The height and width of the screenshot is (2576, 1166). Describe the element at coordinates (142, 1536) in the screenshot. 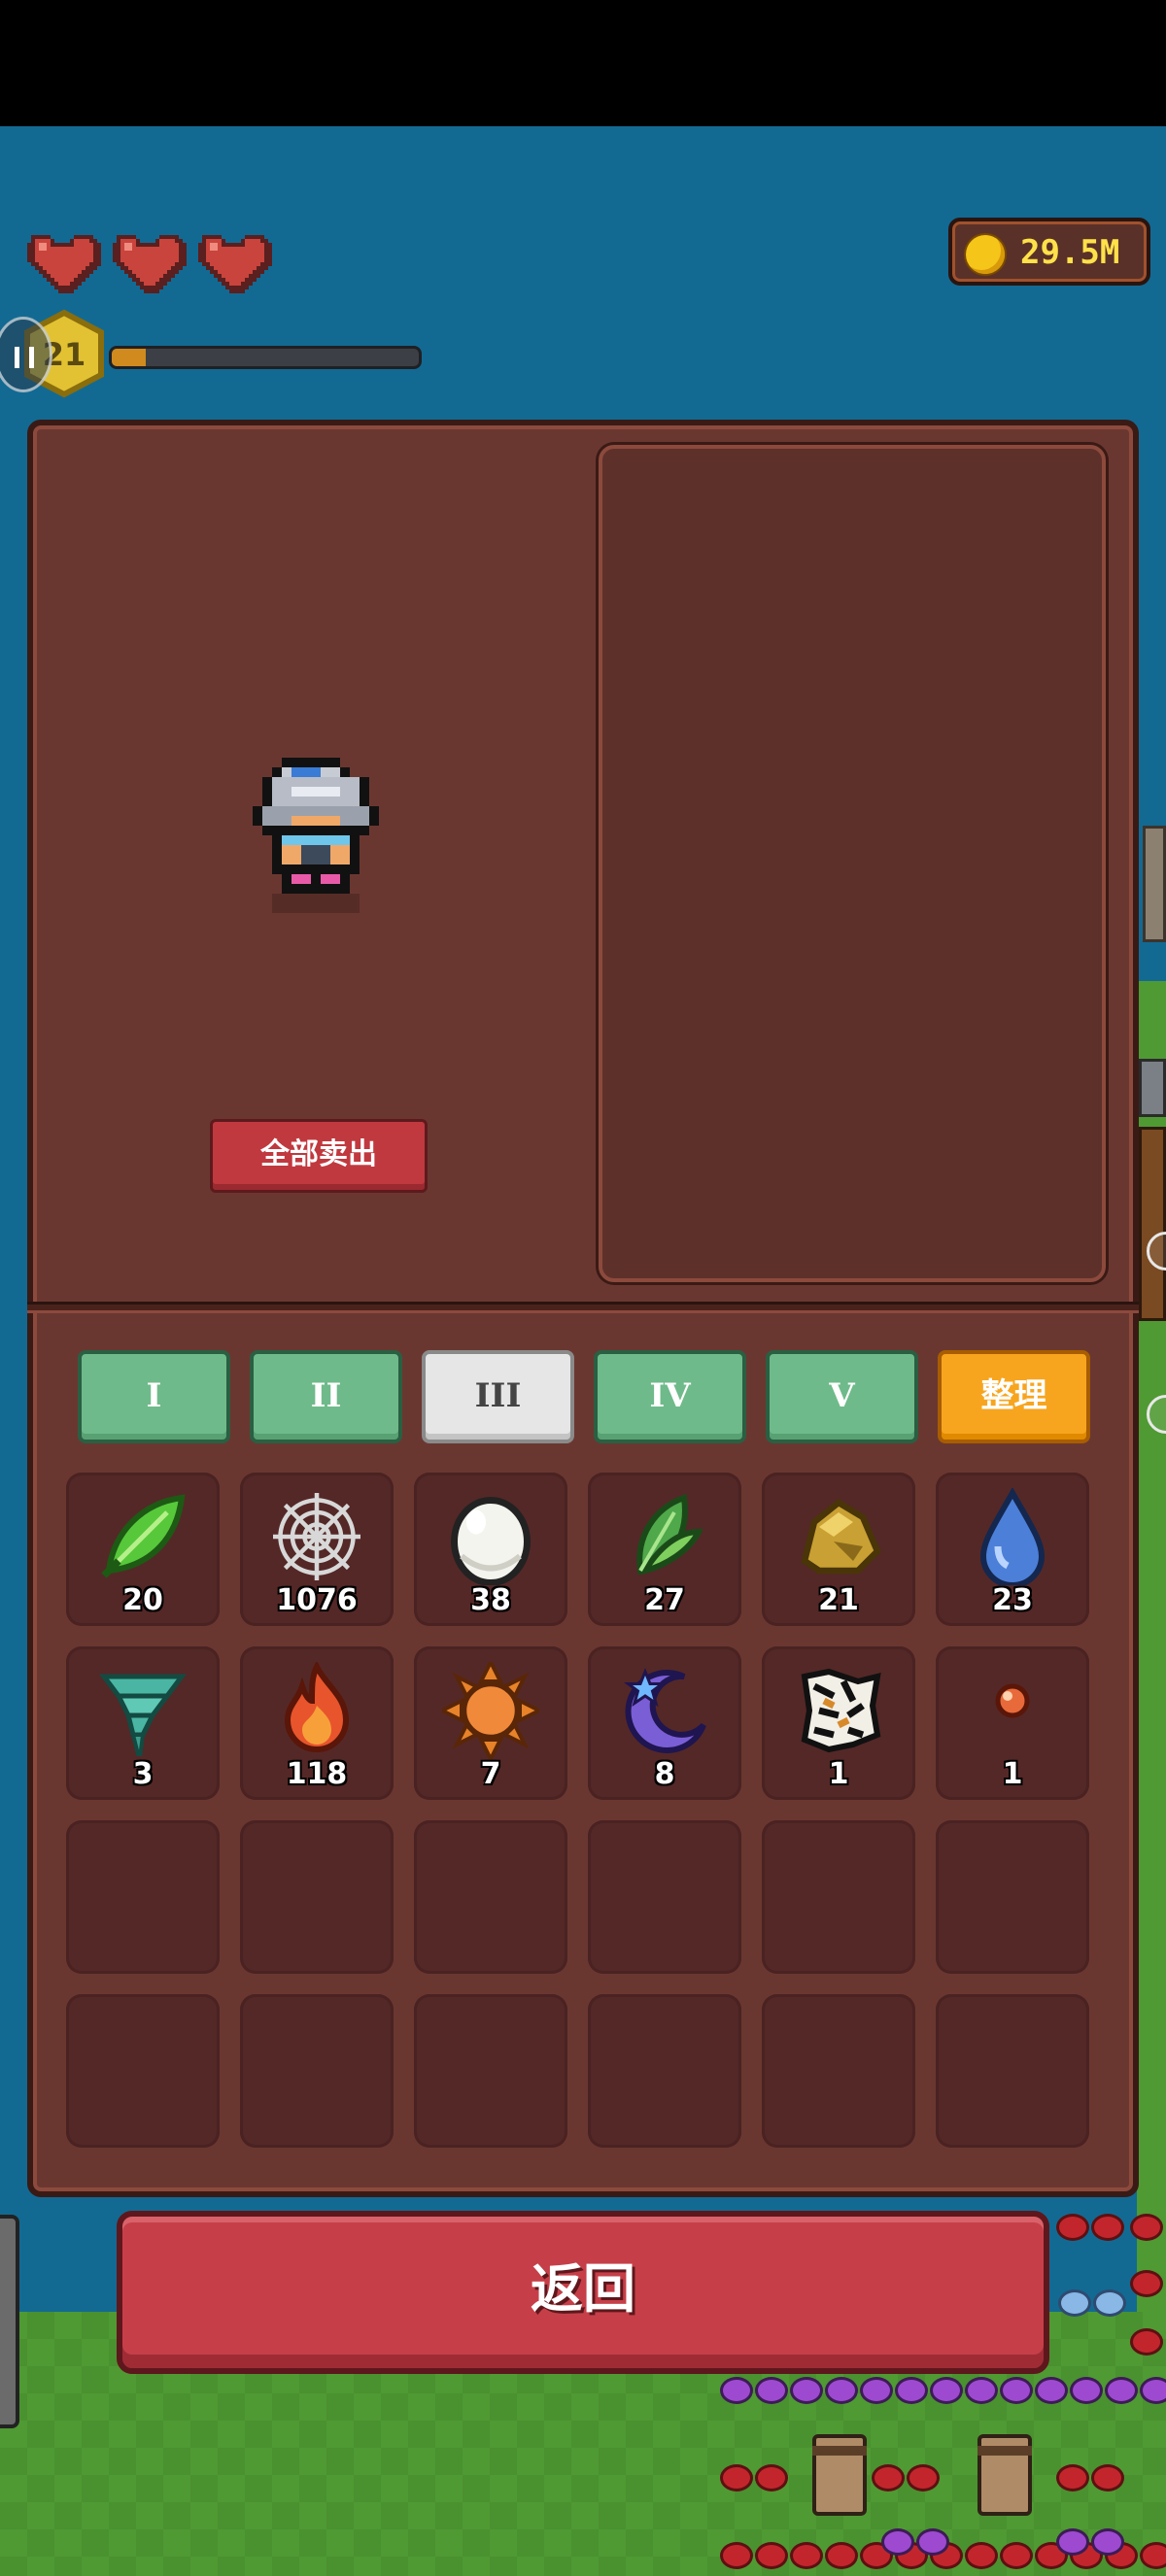

I see `green-leaf-icon` at that location.